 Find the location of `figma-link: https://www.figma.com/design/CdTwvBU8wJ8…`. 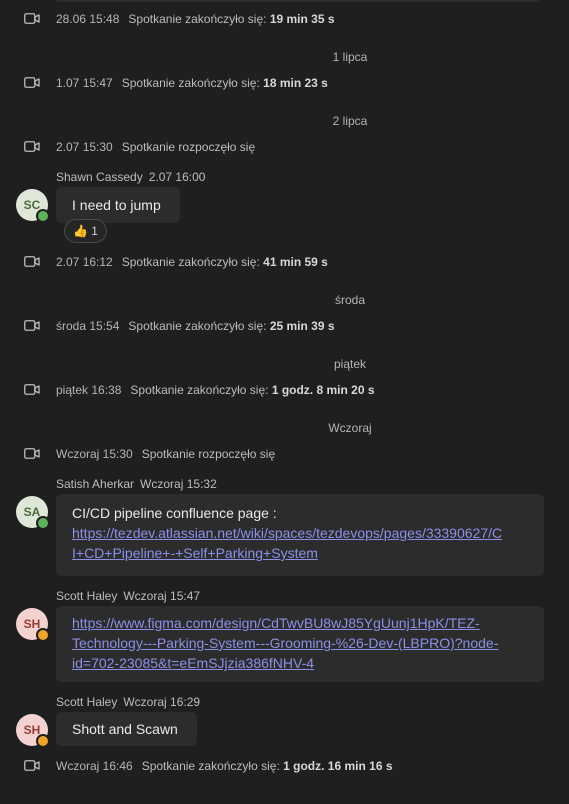

figma-link: https://www.figma.com/design/CdTwvBU8wJ8… is located at coordinates (285, 643).